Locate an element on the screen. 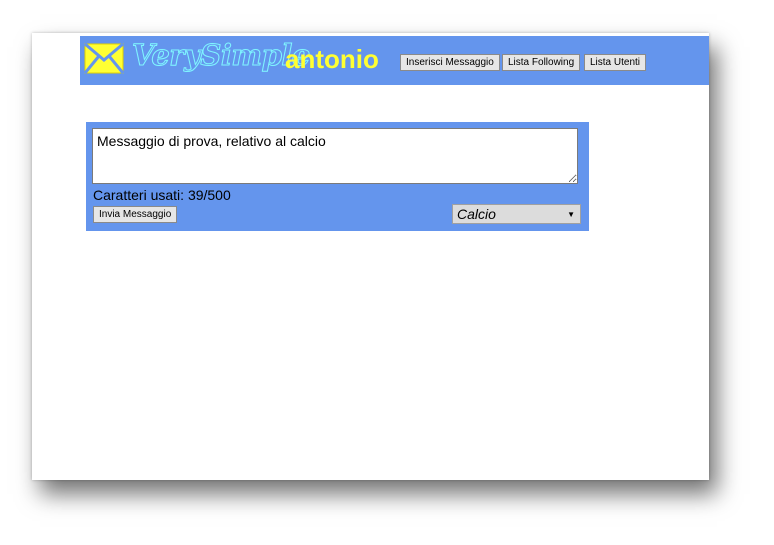 Image resolution: width=774 pixels, height=545 pixels. char-counter-value: 39/500 is located at coordinates (209, 195).